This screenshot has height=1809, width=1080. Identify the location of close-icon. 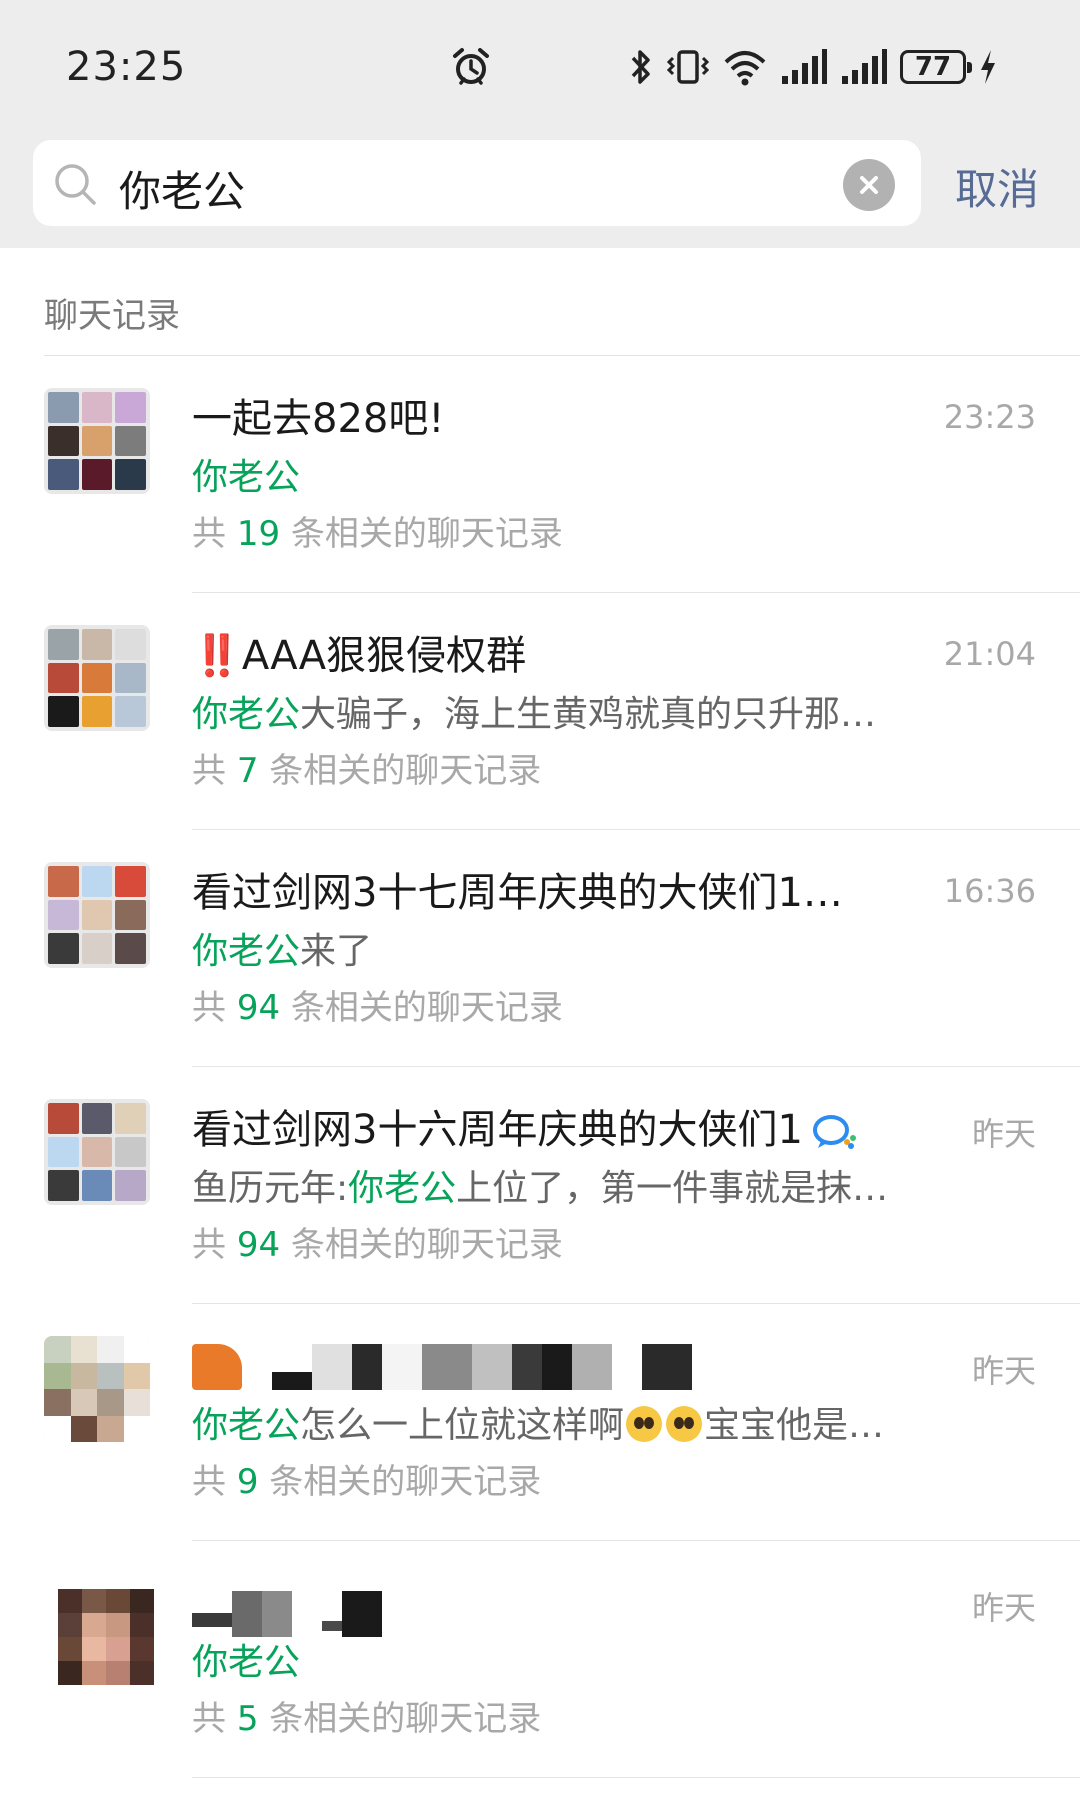
(869, 185).